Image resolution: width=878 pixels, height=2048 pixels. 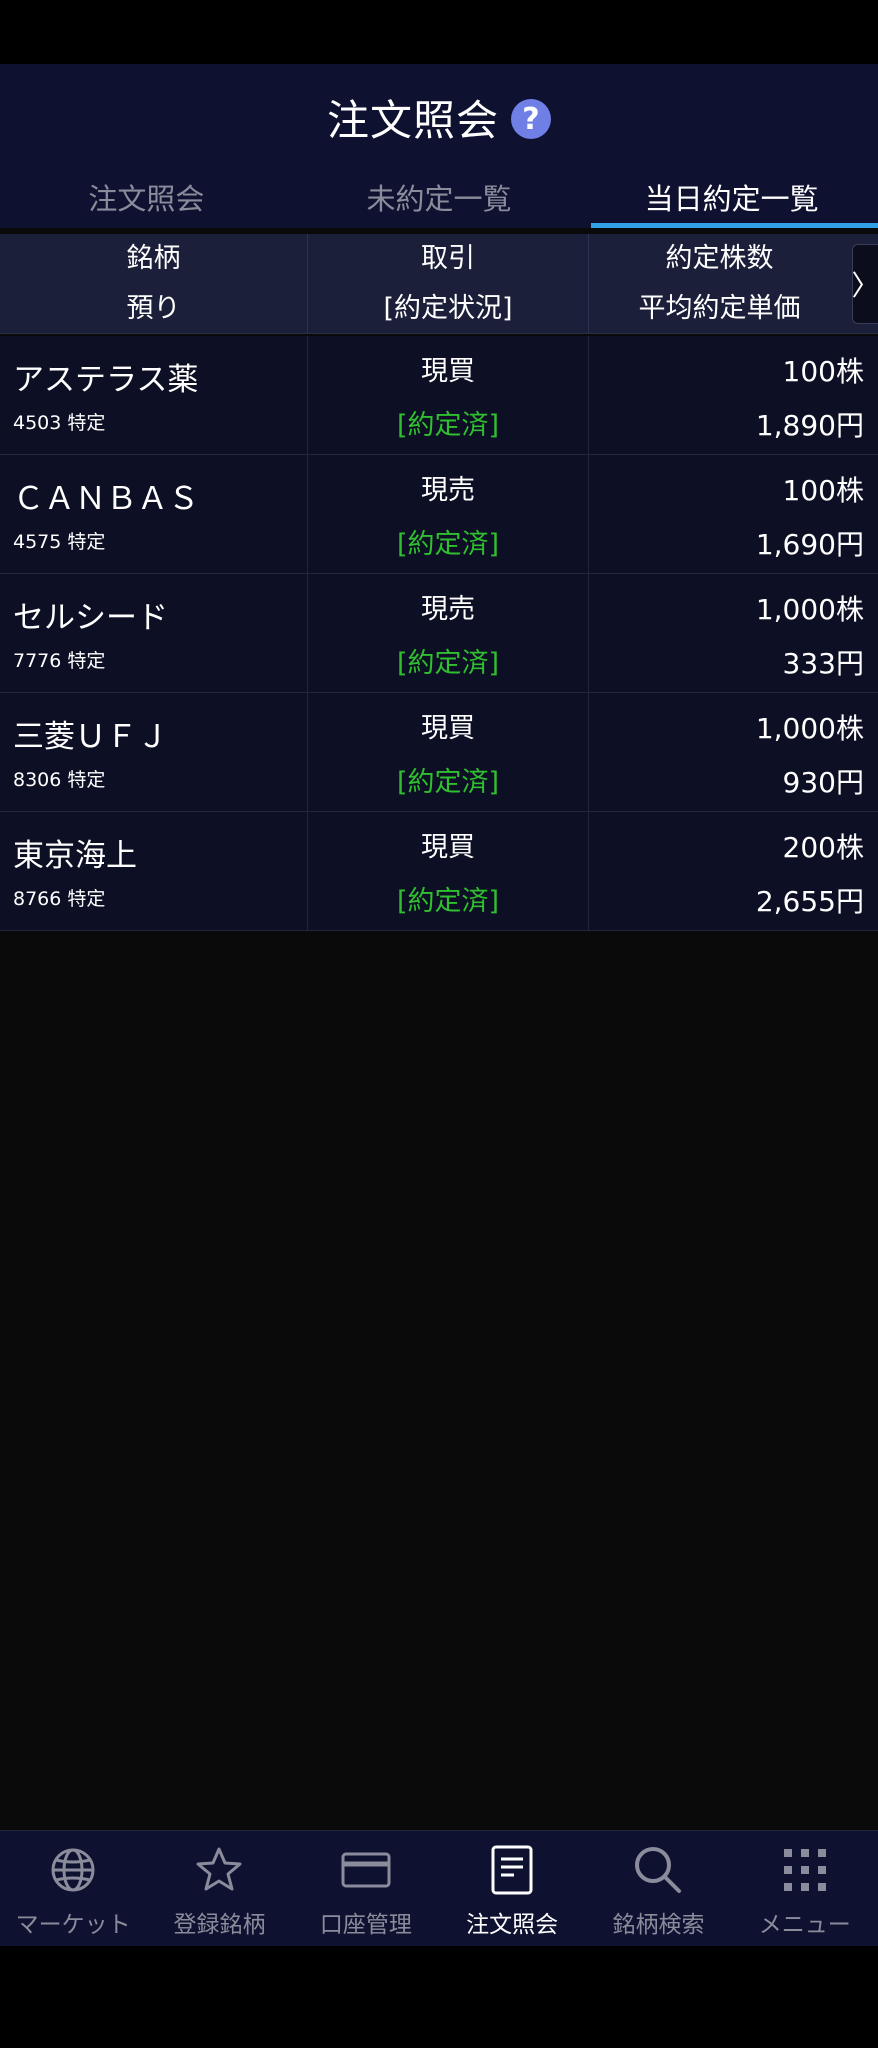 I want to click on header-quantity-label: 約定株数, so click(x=719, y=258).